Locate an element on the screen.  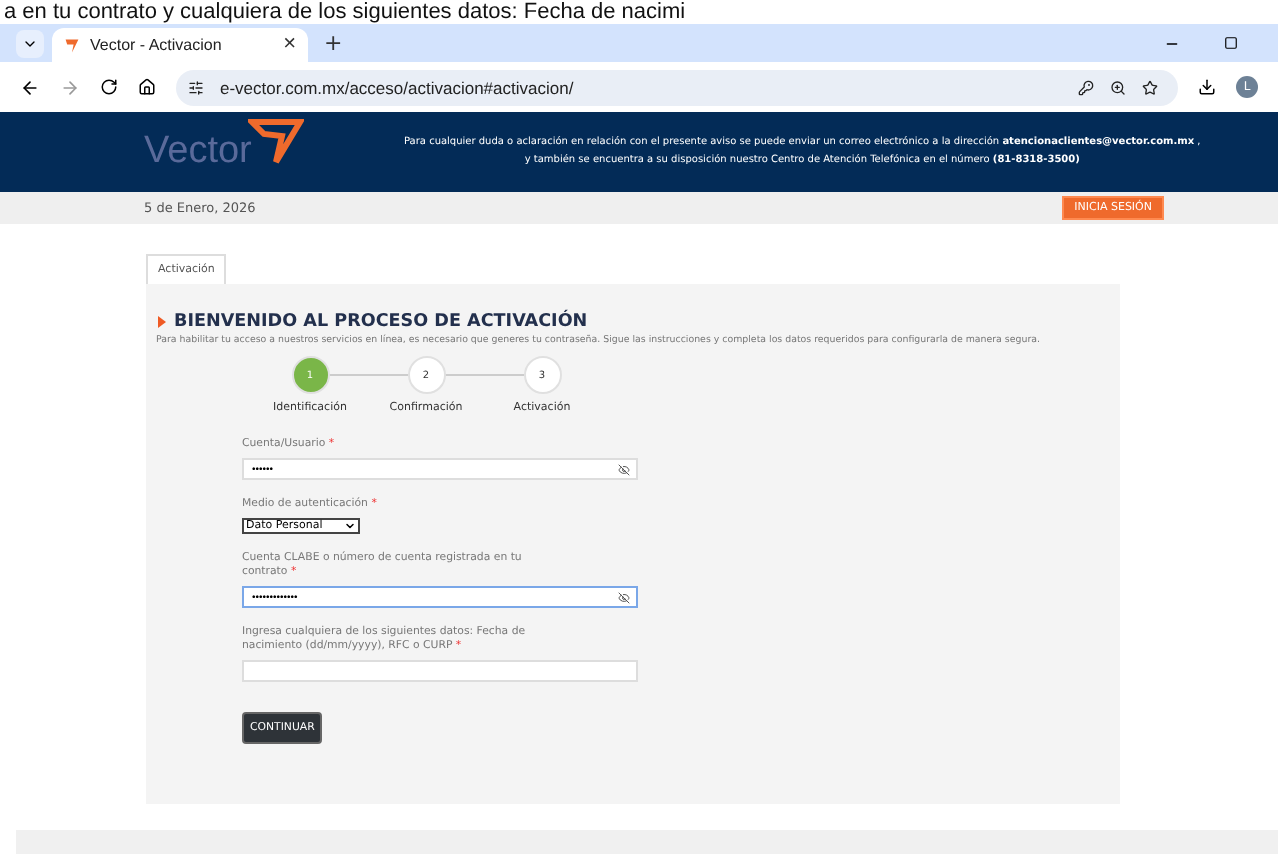
forward-icon is located at coordinates (70, 87).